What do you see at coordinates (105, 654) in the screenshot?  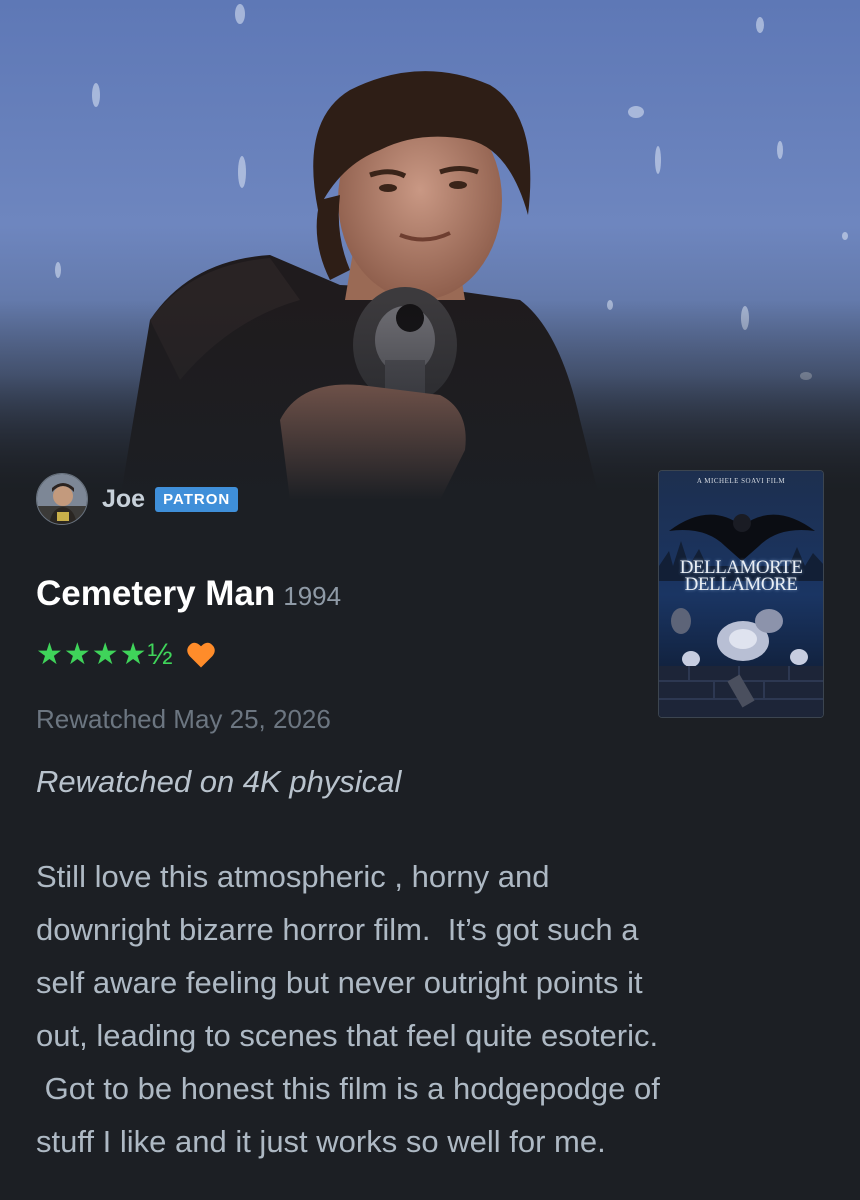 I see `star-rating: ★★★★½` at bounding box center [105, 654].